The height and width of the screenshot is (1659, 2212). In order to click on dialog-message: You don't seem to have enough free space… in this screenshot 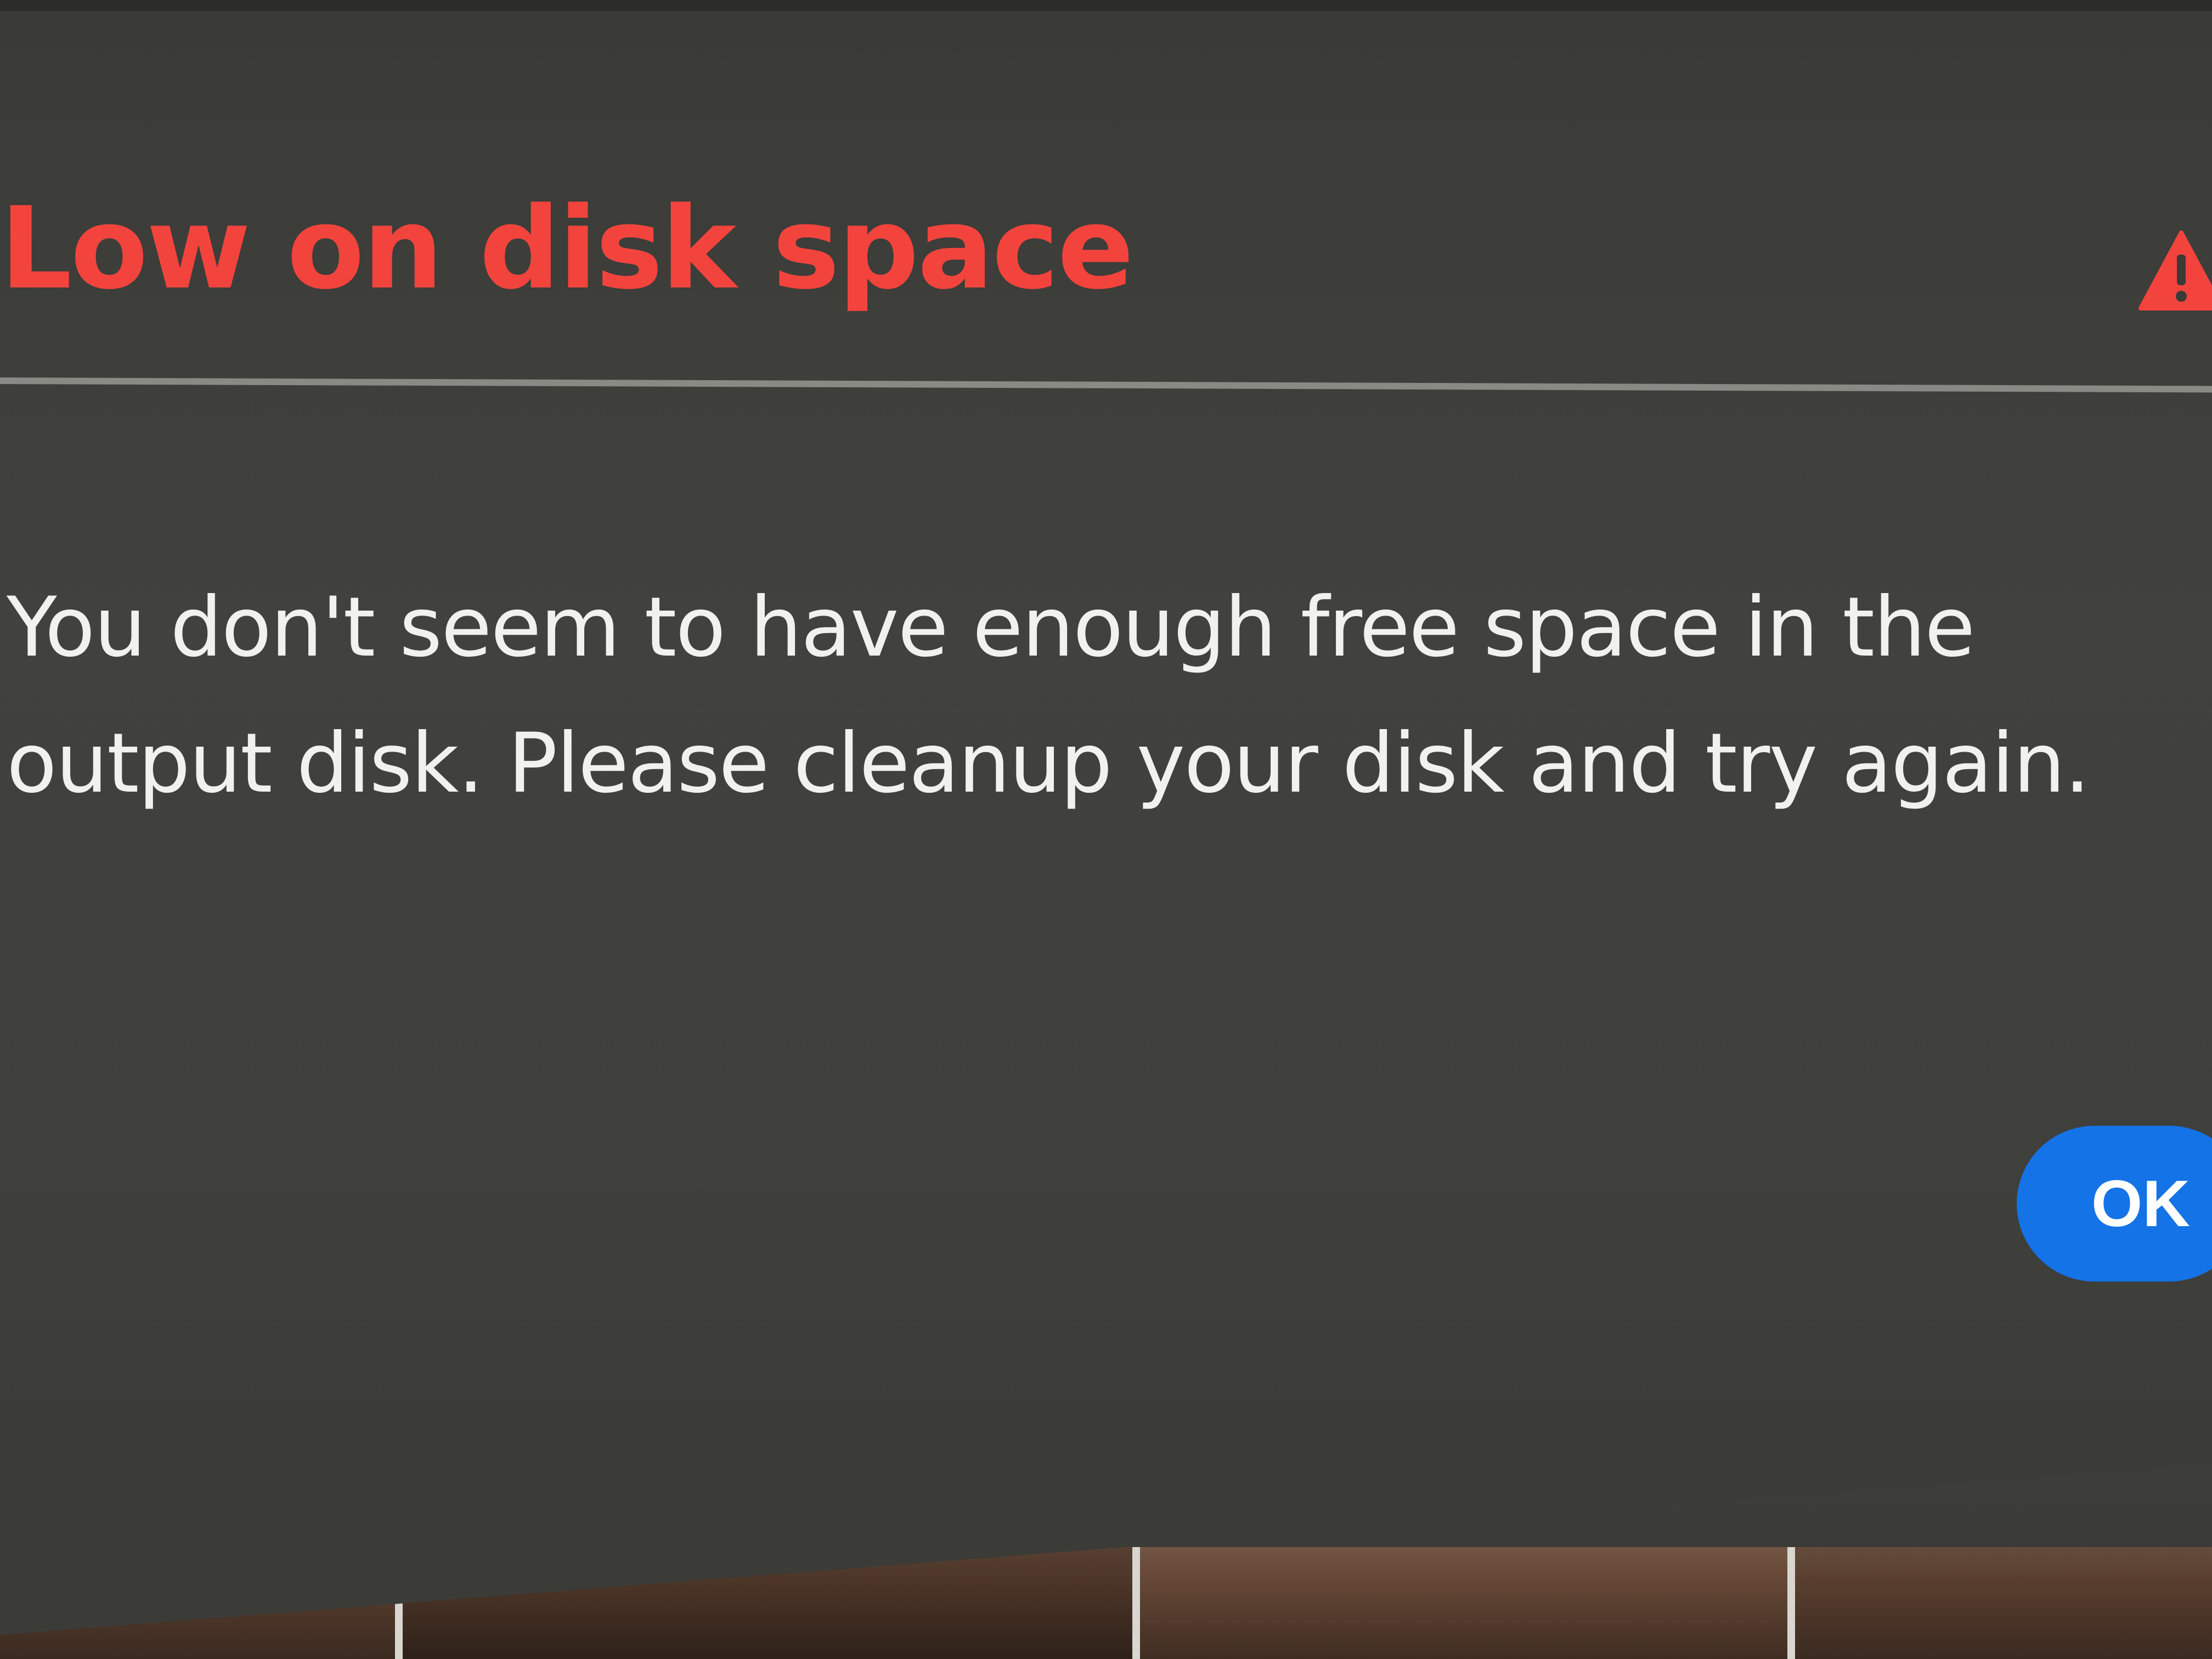, I will do `click(1048, 696)`.